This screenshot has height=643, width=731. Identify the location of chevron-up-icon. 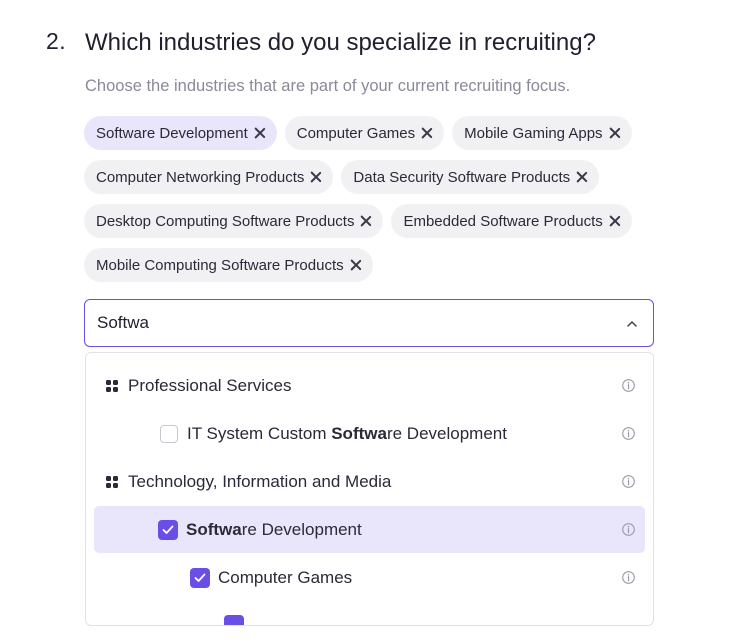
(632, 324).